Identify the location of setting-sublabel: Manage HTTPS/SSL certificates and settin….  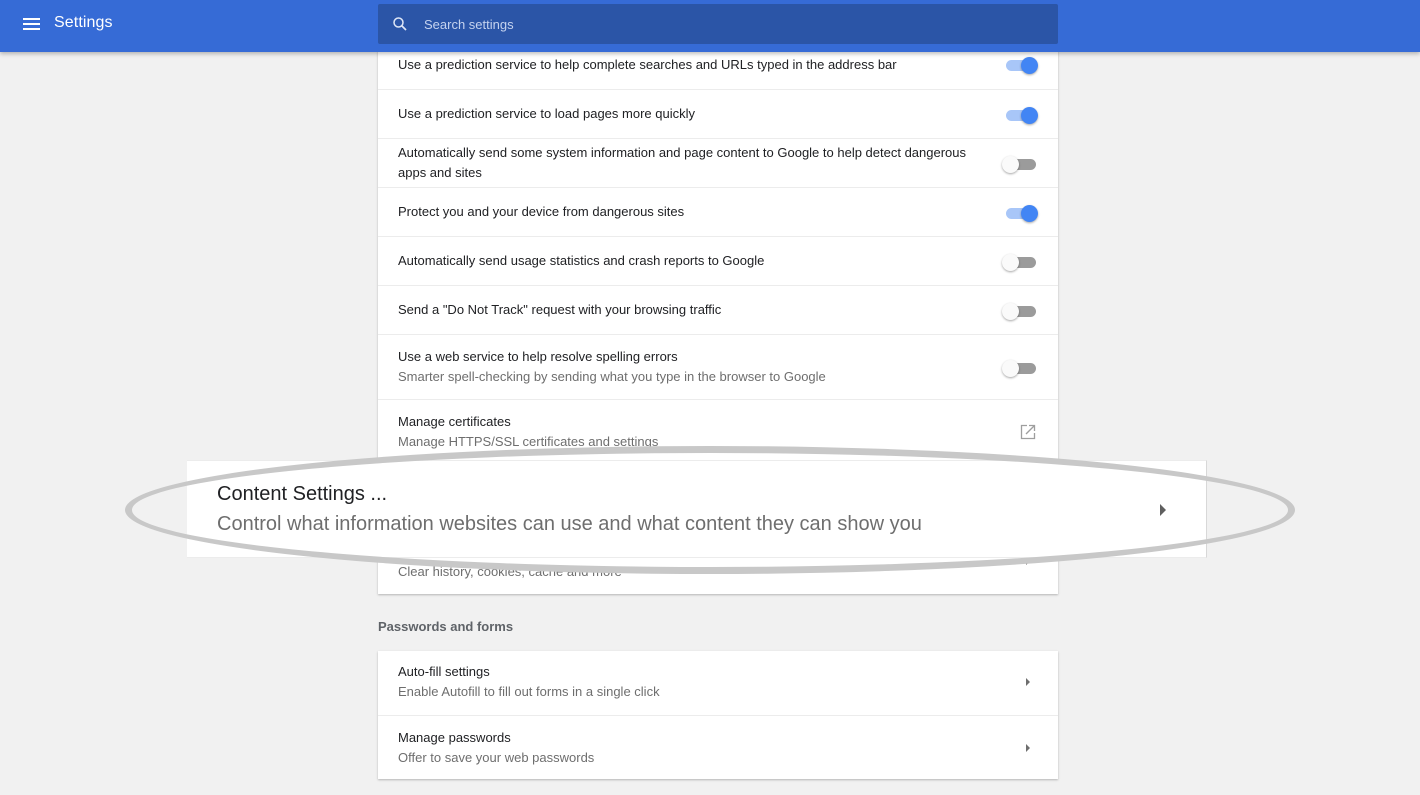
(528, 441).